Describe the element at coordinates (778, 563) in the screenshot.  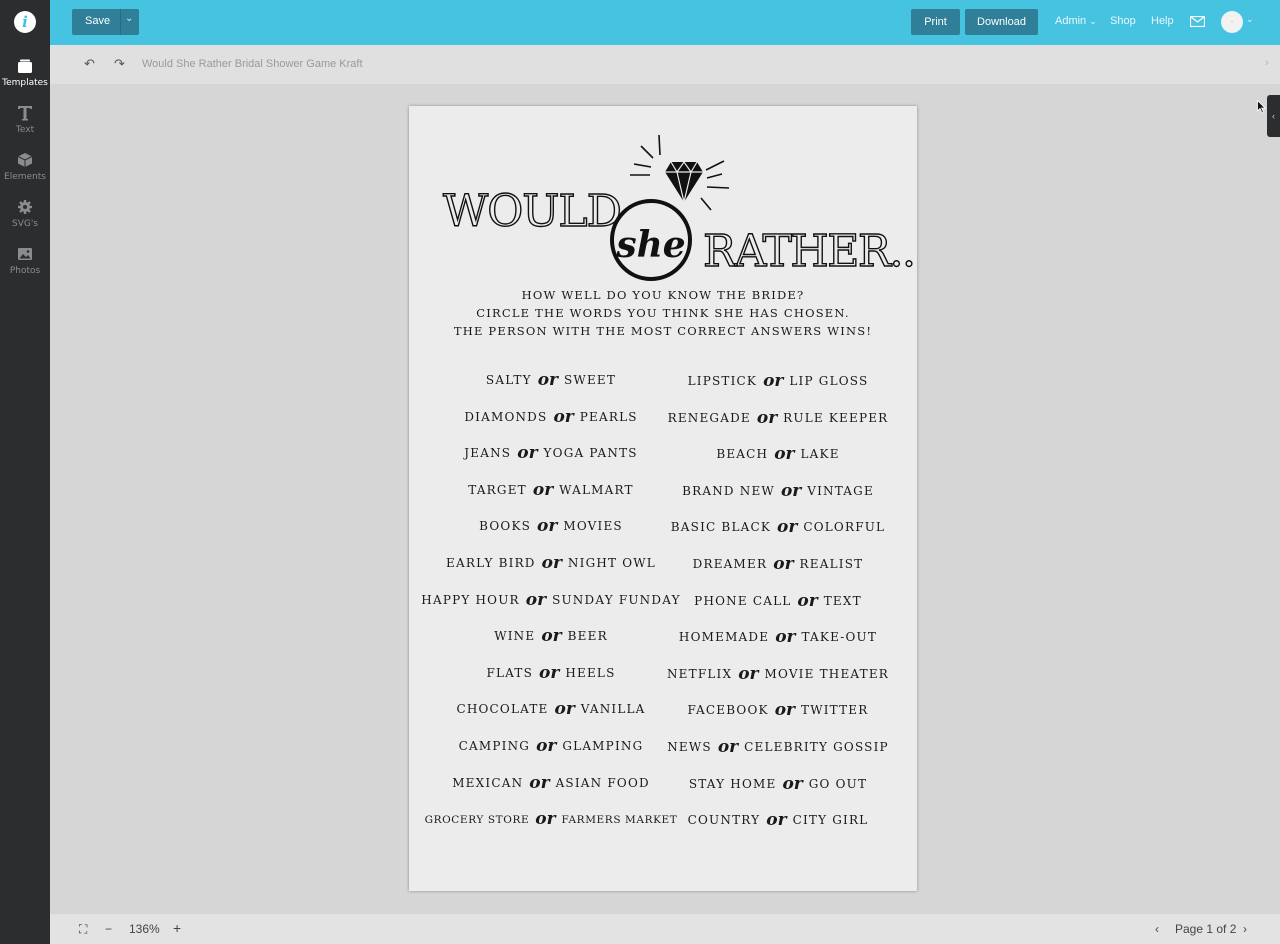
I see `question-pair: DREAMER or REALIST` at that location.